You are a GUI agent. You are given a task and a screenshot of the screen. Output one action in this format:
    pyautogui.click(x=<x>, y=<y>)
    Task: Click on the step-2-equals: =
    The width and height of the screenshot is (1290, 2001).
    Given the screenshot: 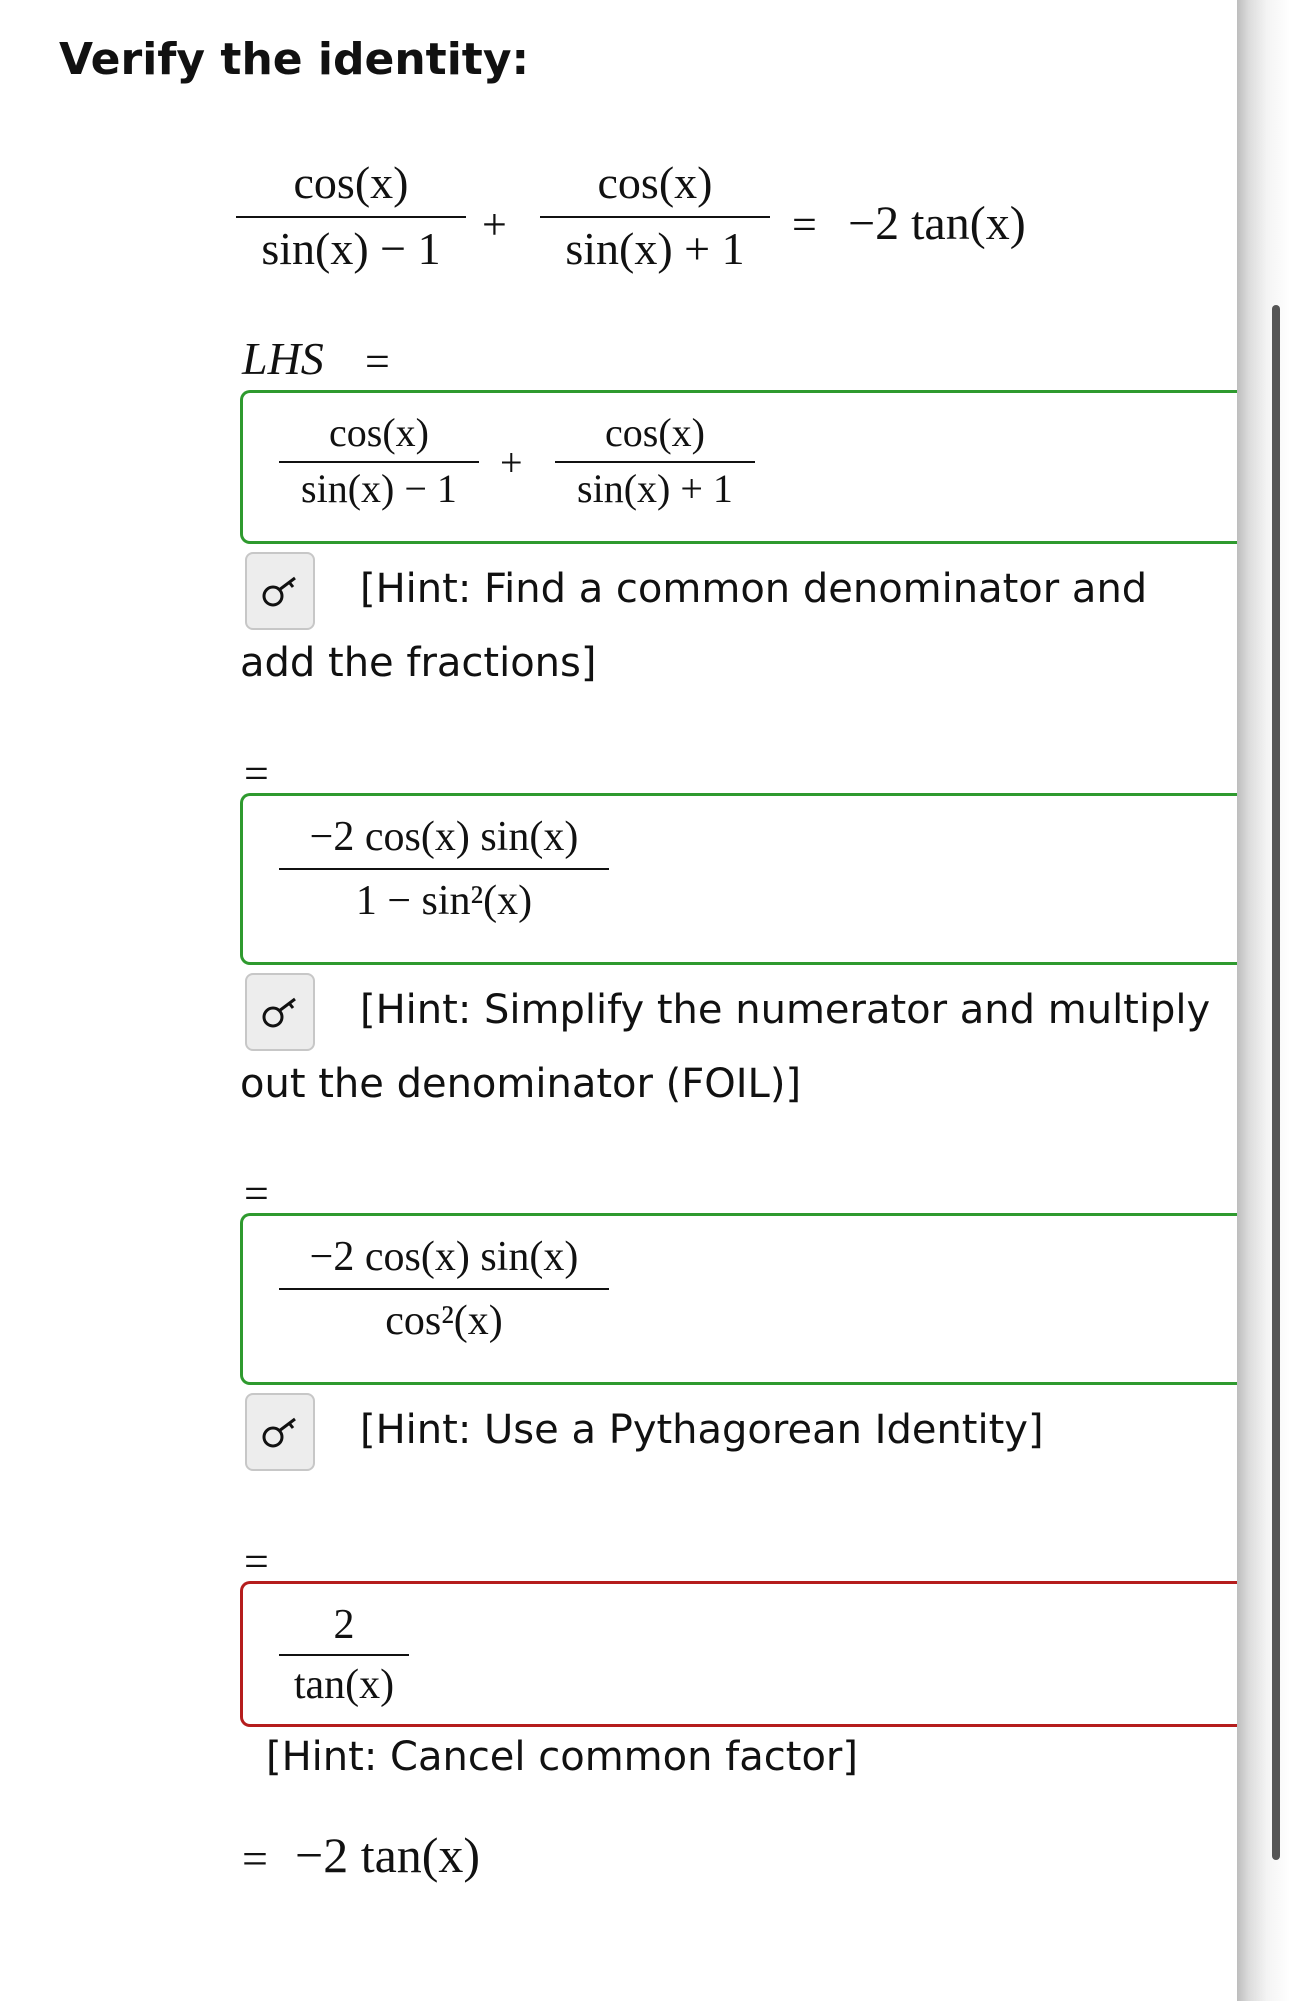 What is the action you would take?
    pyautogui.click(x=256, y=773)
    